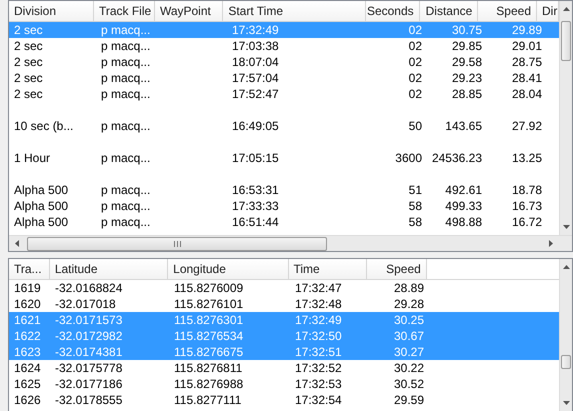 Image resolution: width=573 pixels, height=411 pixels. What do you see at coordinates (415, 126) in the screenshot?
I see `table-cell: 50` at bounding box center [415, 126].